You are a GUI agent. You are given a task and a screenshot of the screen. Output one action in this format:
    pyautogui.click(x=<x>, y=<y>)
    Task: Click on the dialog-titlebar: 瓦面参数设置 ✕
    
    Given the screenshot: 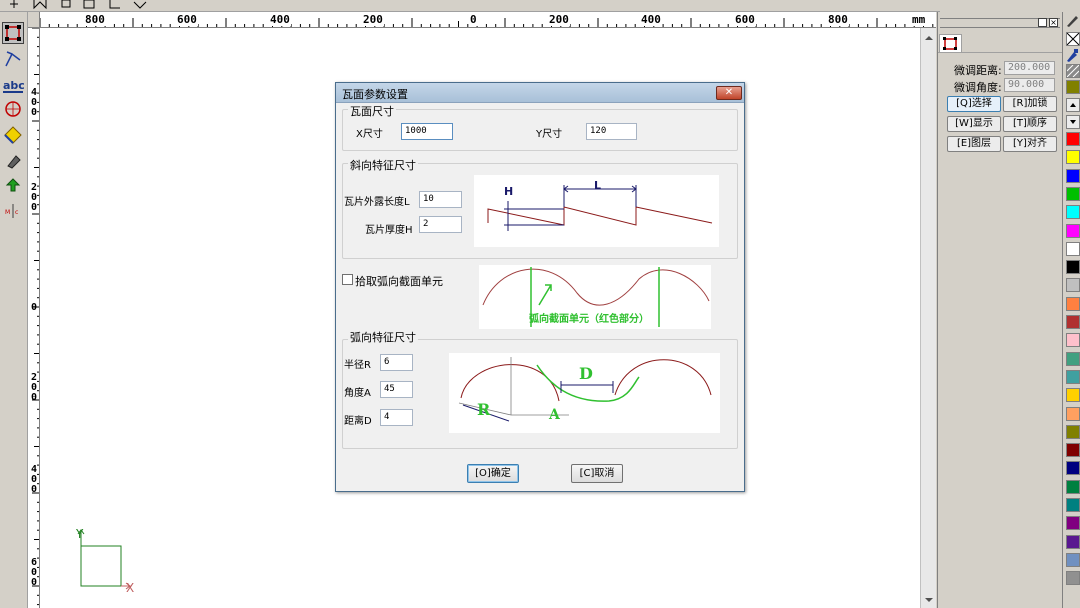 What is the action you would take?
    pyautogui.click(x=540, y=93)
    